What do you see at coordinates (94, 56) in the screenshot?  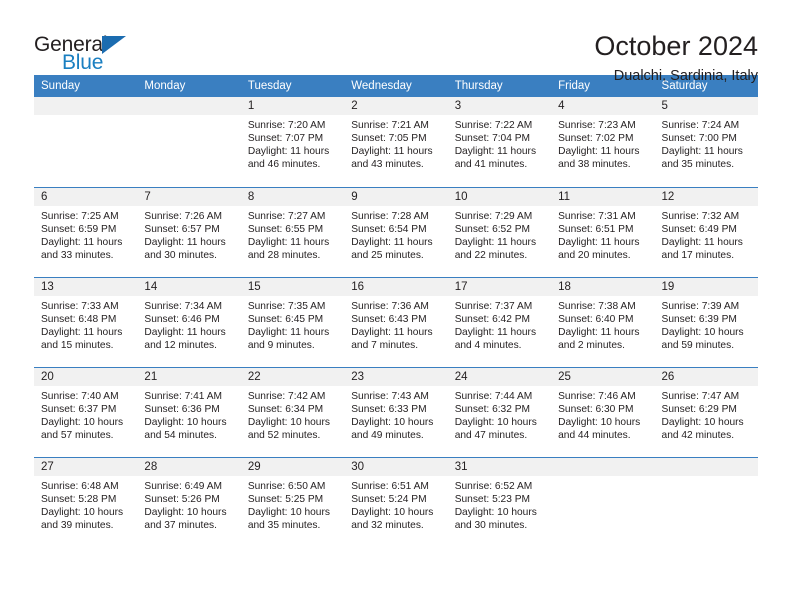 I see `brand-logo: General Blue` at bounding box center [94, 56].